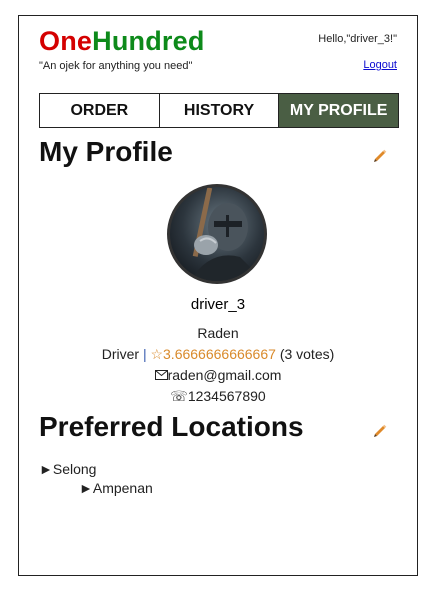 The width and height of the screenshot is (435, 595). I want to click on logout-link: Logout, so click(380, 65).